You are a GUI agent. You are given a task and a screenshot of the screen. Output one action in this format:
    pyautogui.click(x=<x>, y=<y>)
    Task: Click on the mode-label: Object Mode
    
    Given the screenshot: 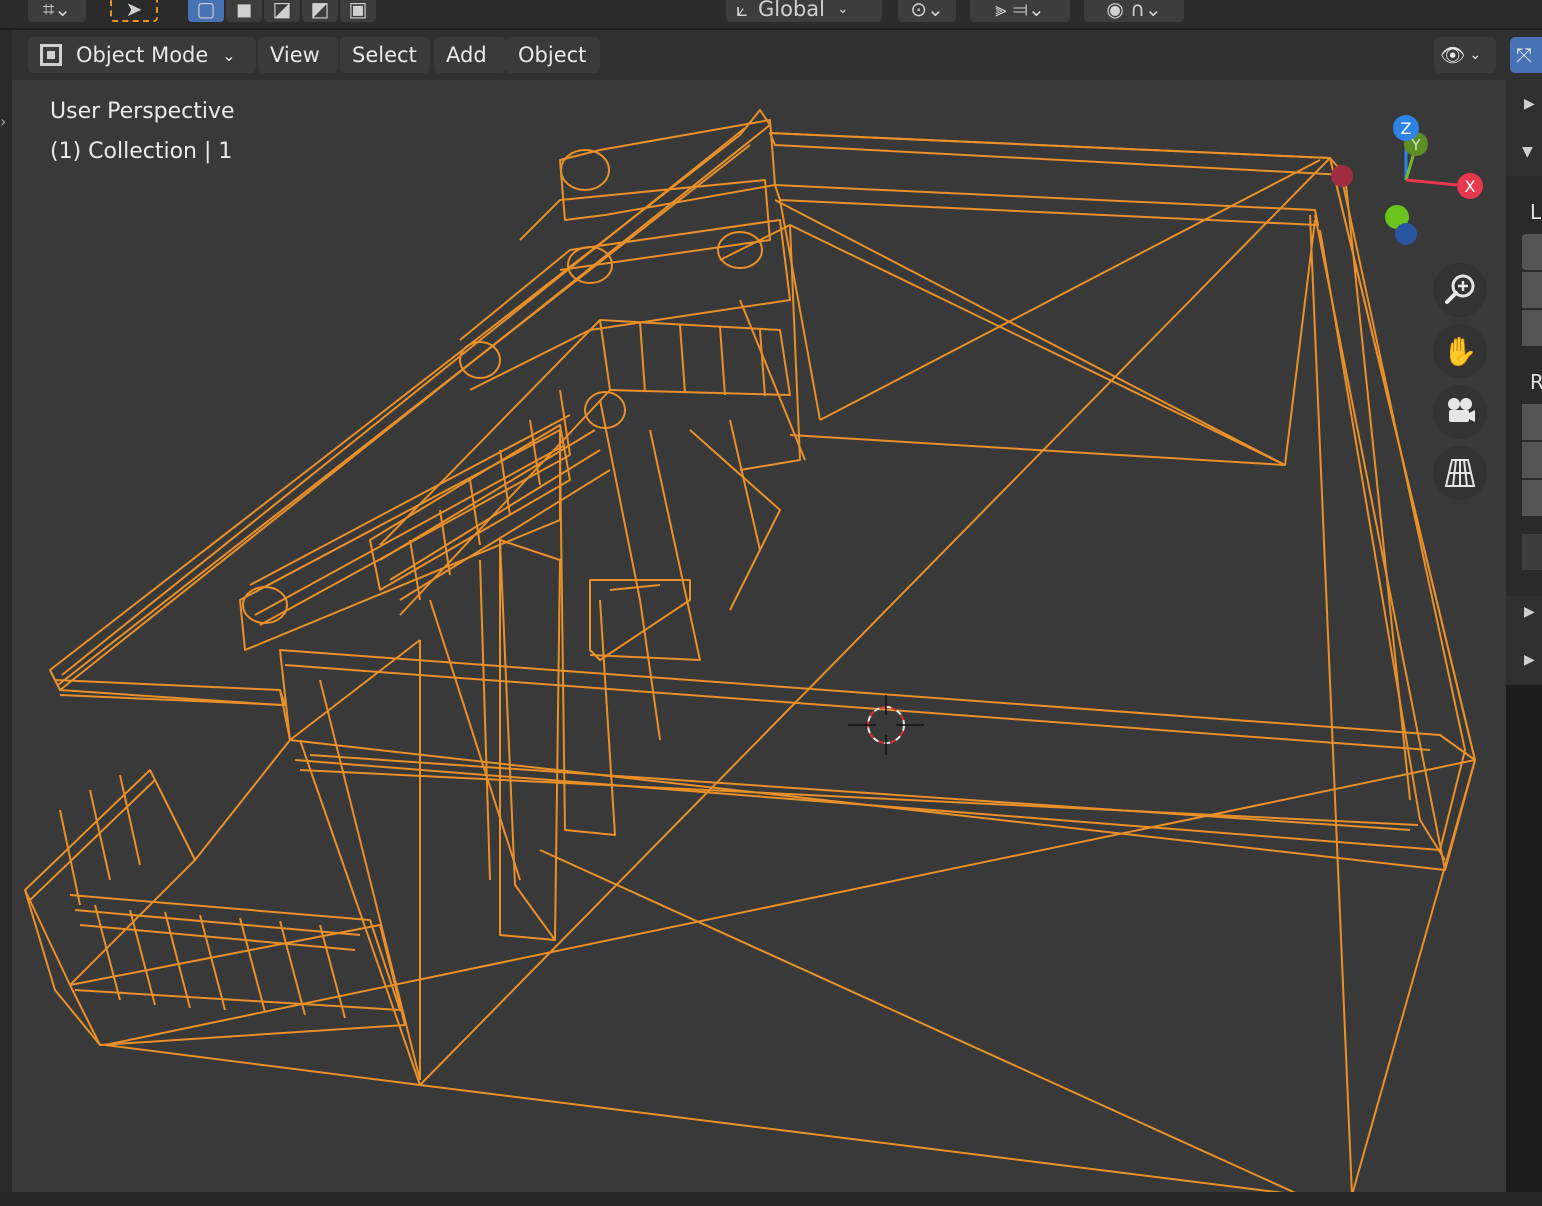 What is the action you would take?
    pyautogui.click(x=142, y=55)
    